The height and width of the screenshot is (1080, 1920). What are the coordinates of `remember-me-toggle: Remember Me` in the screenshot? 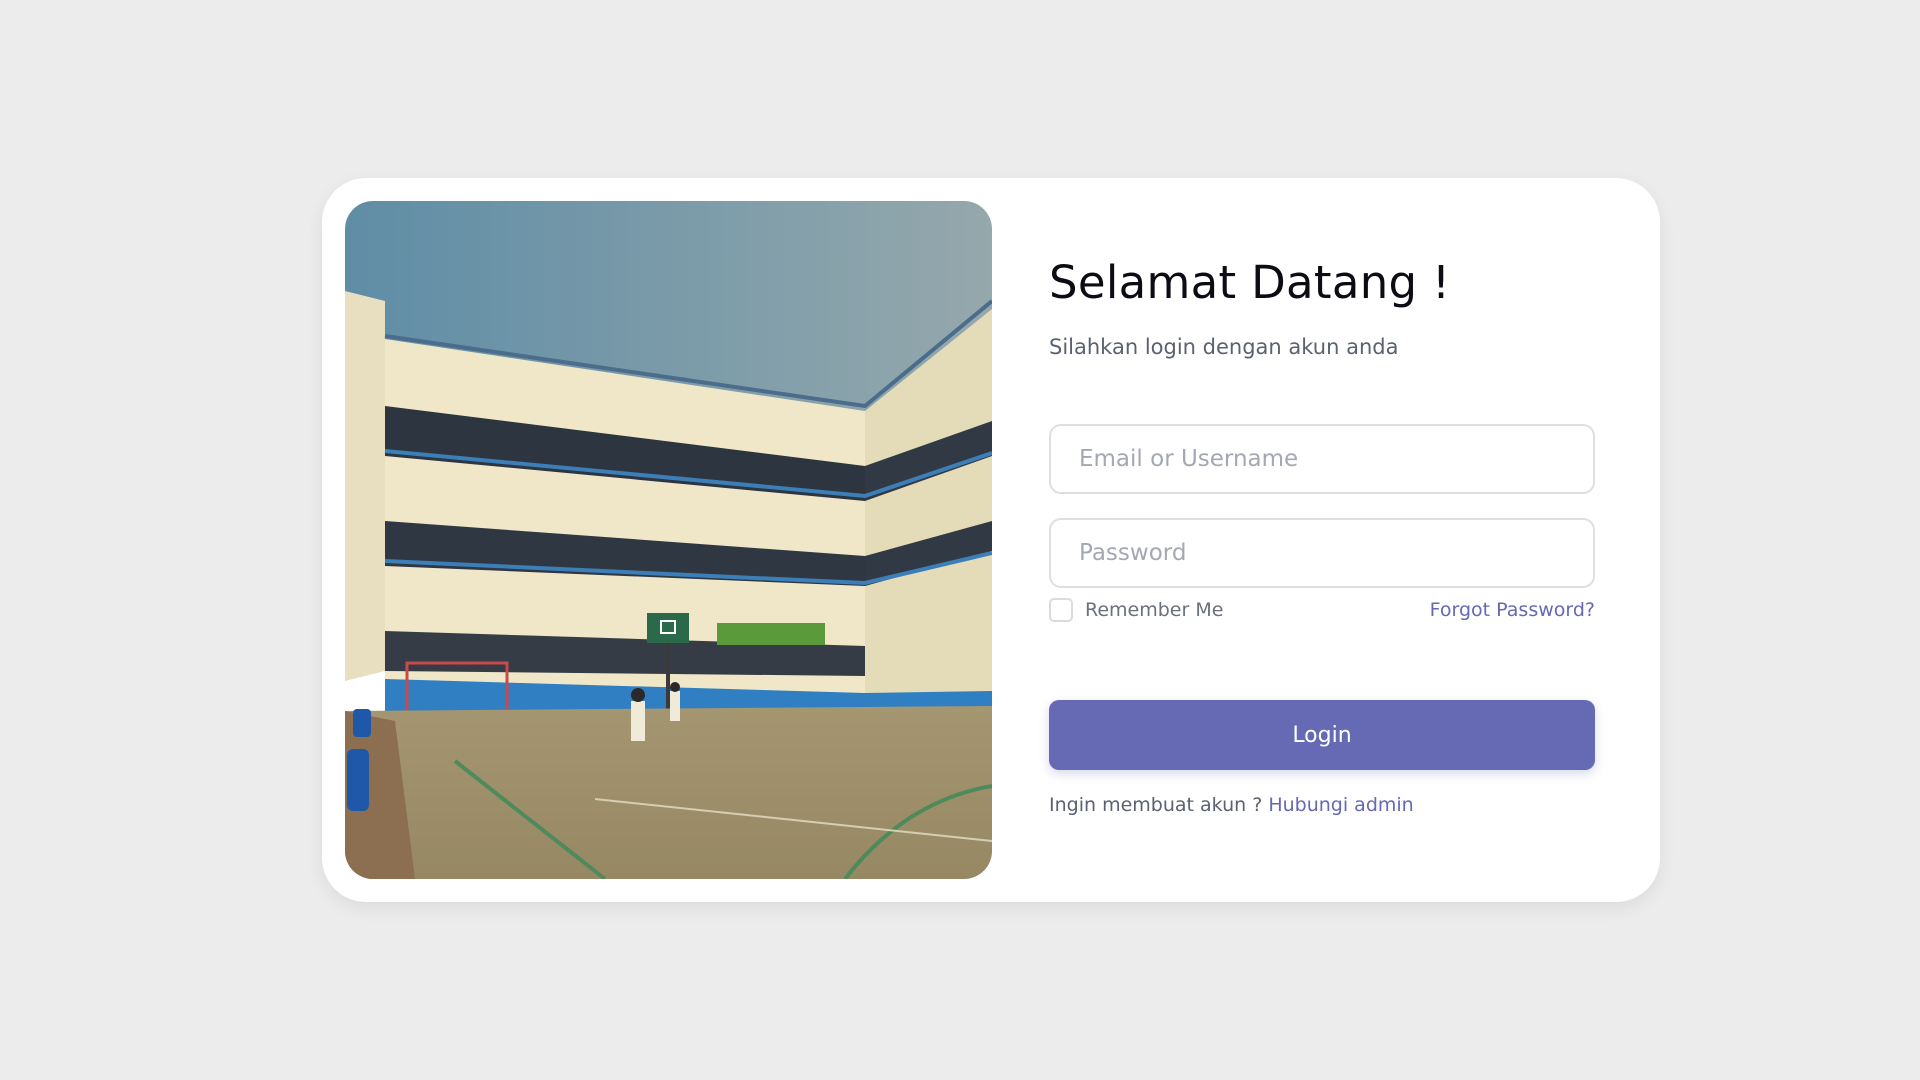 It's located at (1136, 610).